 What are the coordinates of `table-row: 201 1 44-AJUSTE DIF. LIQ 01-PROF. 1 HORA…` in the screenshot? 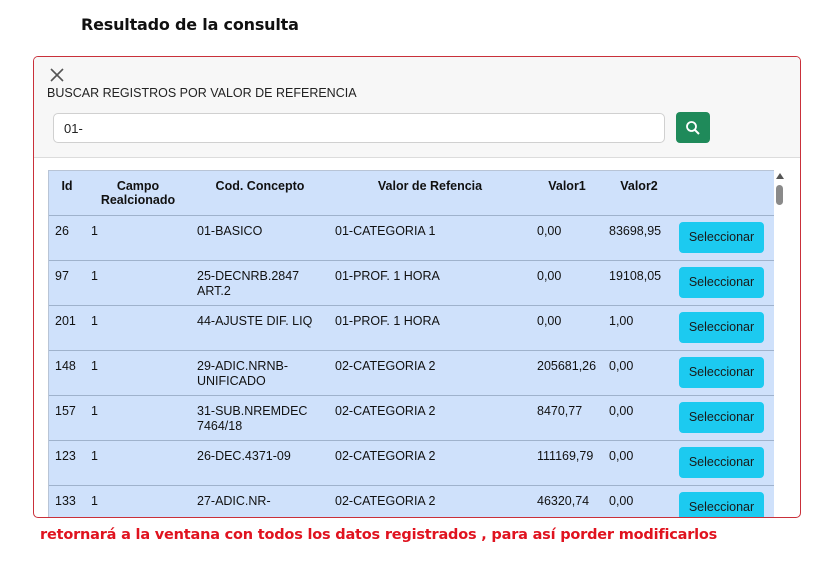 It's located at (412, 328).